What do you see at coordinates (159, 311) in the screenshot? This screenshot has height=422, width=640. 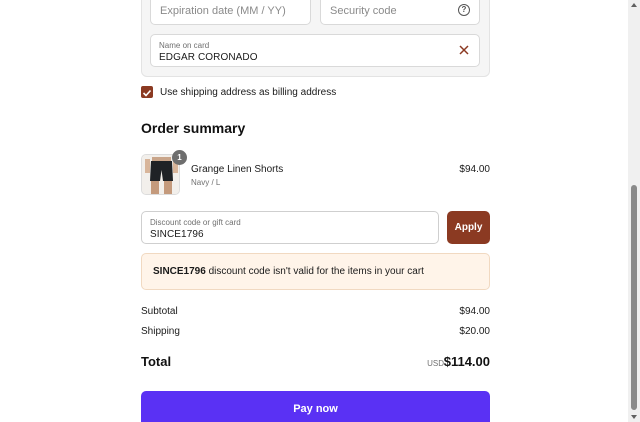 I see `subtotal-label: Subtotal` at bounding box center [159, 311].